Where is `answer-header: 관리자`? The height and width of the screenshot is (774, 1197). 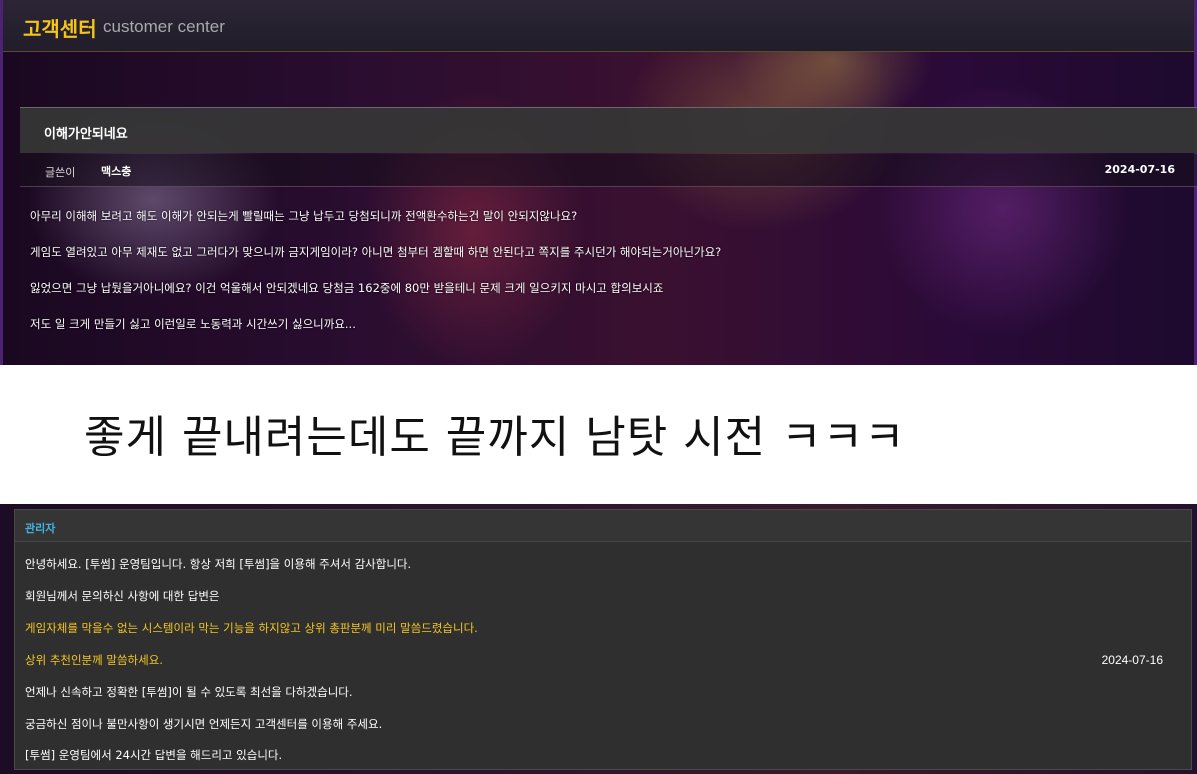 answer-header: 관리자 is located at coordinates (603, 526).